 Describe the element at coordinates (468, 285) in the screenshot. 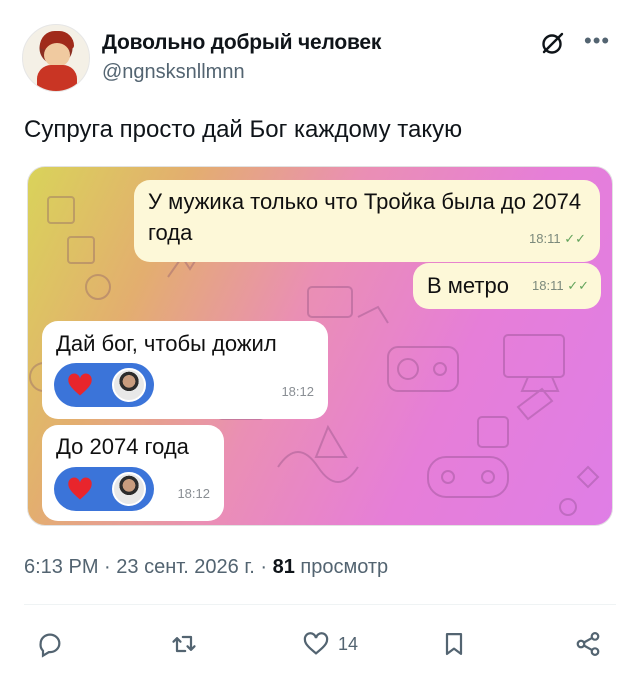

I see `message-text: В метро` at that location.